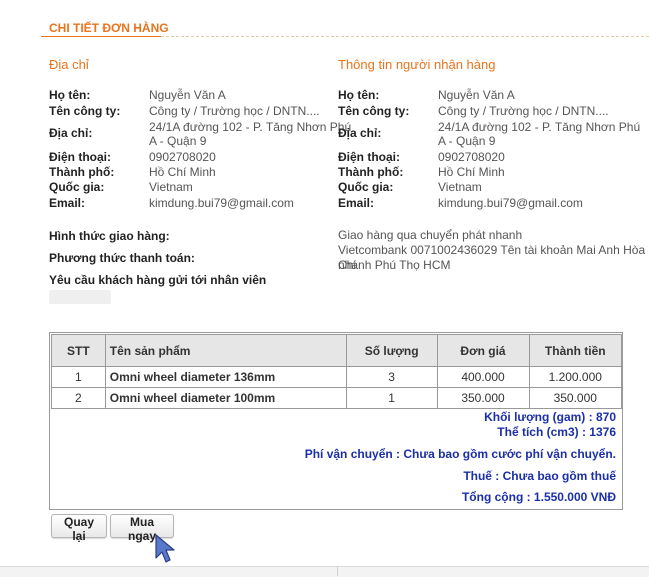  What do you see at coordinates (391, 398) in the screenshot?
I see `row-quantity: 1` at bounding box center [391, 398].